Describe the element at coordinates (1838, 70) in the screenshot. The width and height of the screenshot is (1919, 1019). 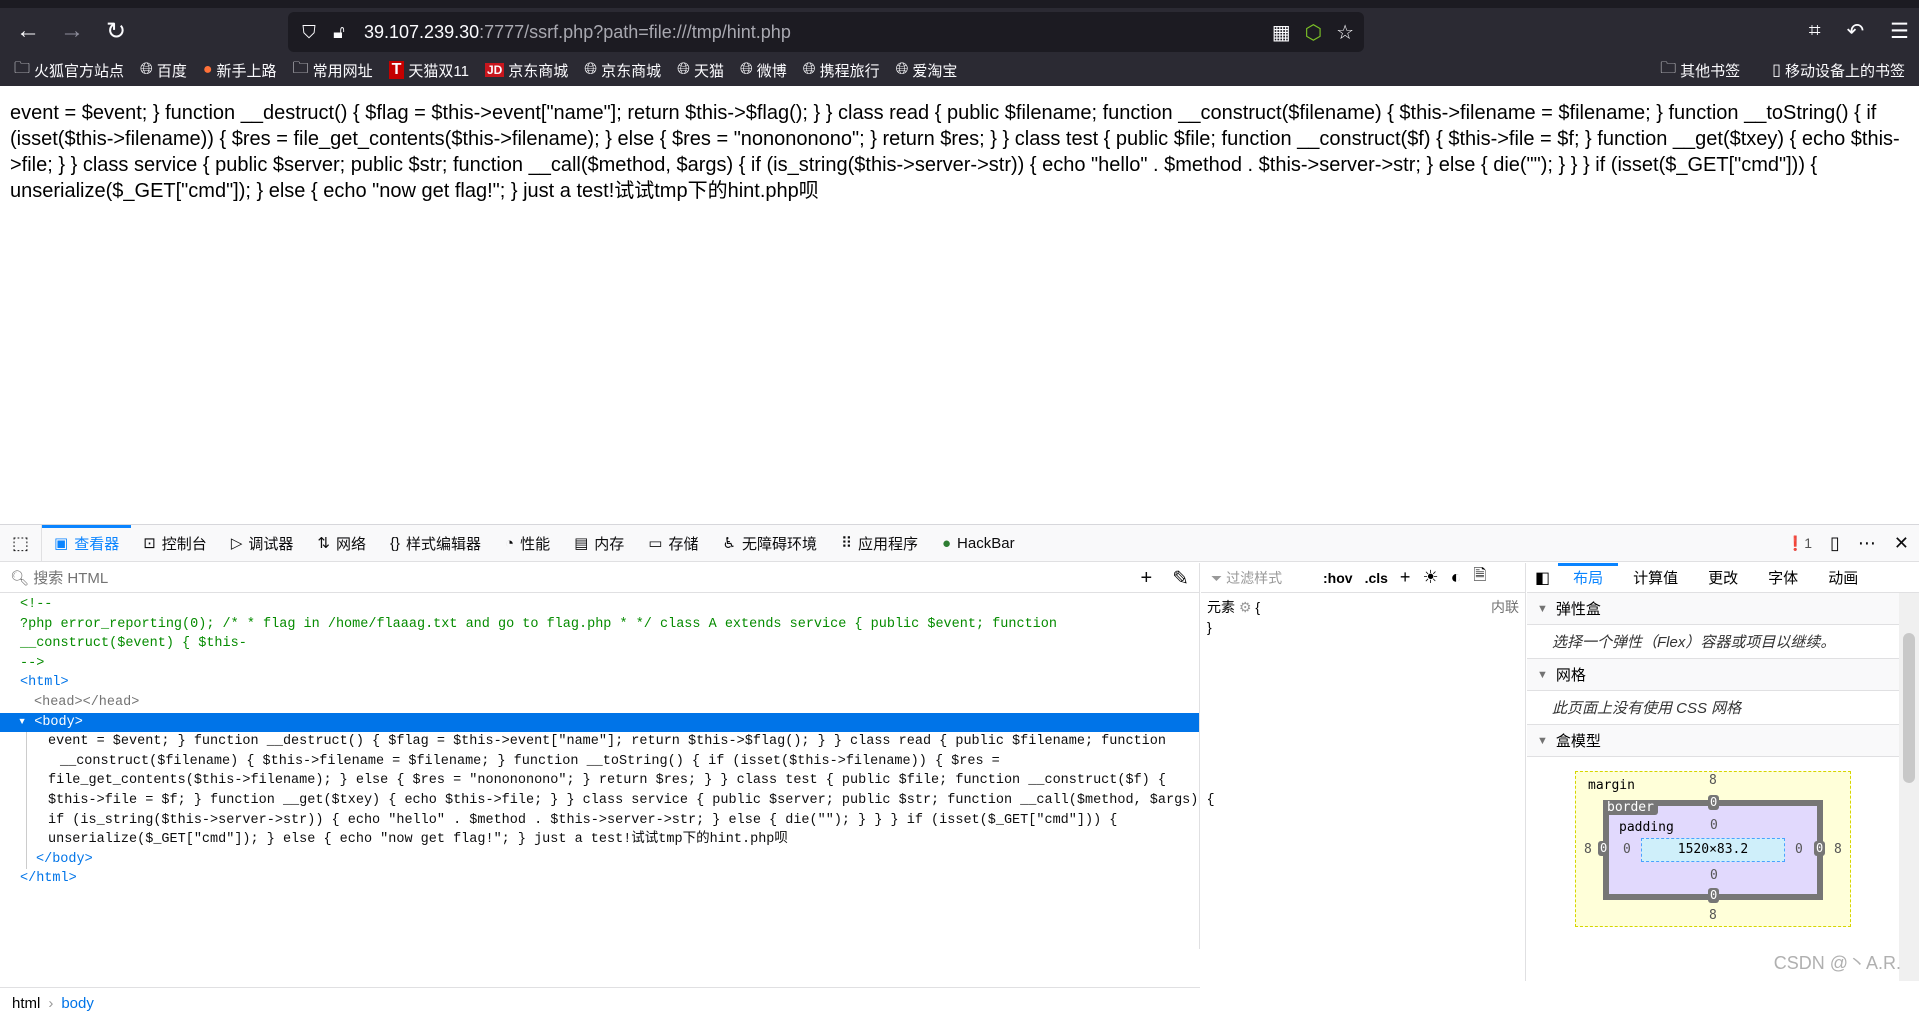
I see `mobile-bookmarks: ▯ 移动设备上的书签` at that location.